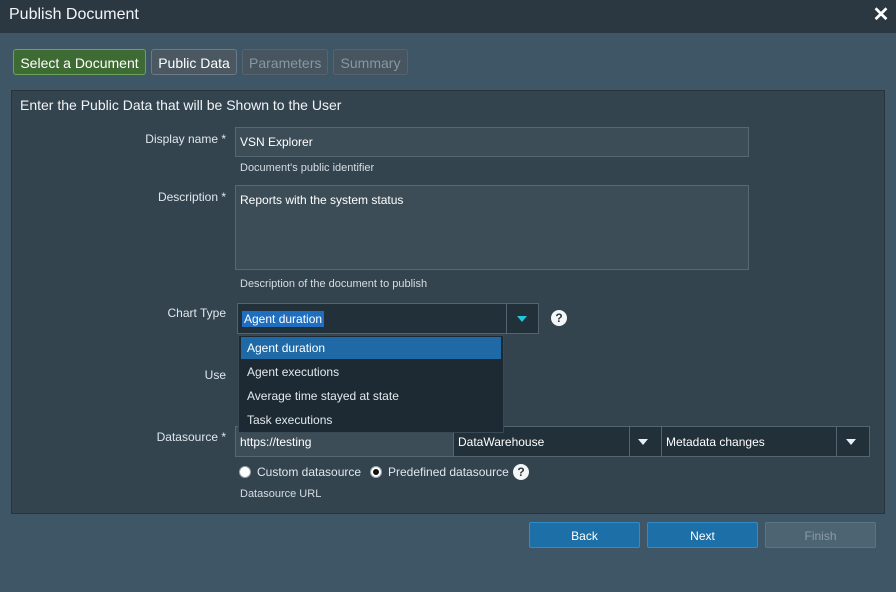 This screenshot has height=592, width=896. Describe the element at coordinates (215, 375) in the screenshot. I see `use-label: Use` at that location.